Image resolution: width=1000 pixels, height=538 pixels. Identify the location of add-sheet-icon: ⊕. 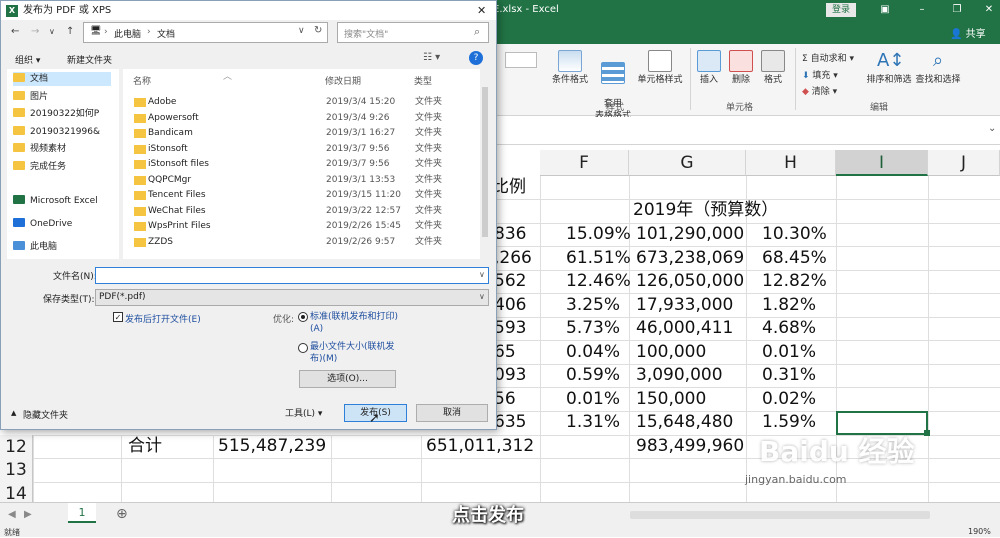
(122, 514).